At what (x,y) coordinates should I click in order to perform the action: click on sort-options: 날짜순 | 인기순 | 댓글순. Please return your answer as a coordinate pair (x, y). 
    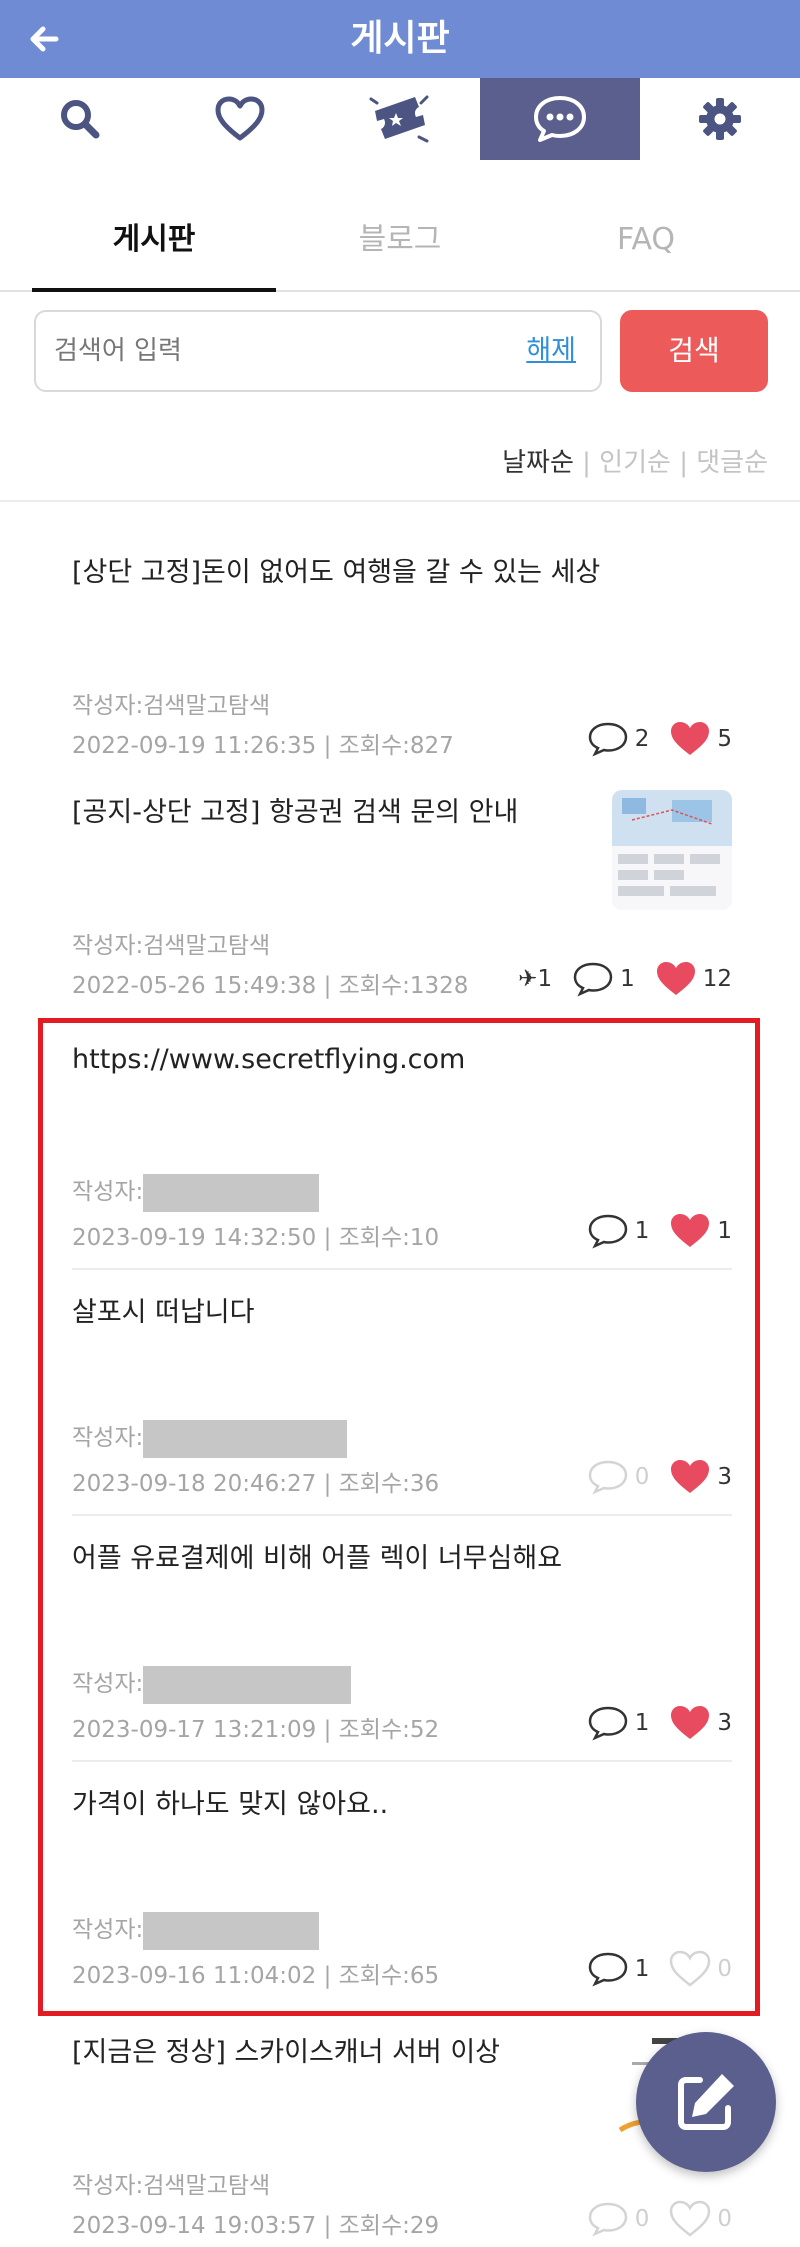
    Looking at the image, I should click on (635, 460).